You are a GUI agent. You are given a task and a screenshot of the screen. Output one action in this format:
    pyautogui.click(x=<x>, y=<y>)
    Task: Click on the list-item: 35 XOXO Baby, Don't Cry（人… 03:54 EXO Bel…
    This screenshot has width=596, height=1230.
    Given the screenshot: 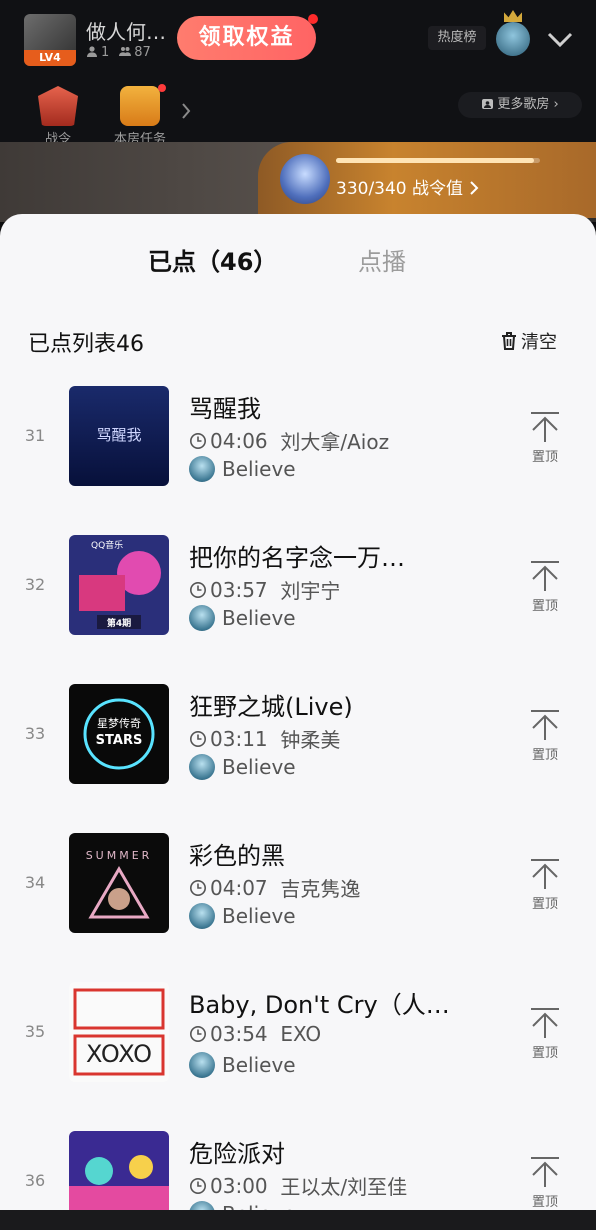 What is the action you would take?
    pyautogui.click(x=298, y=1056)
    